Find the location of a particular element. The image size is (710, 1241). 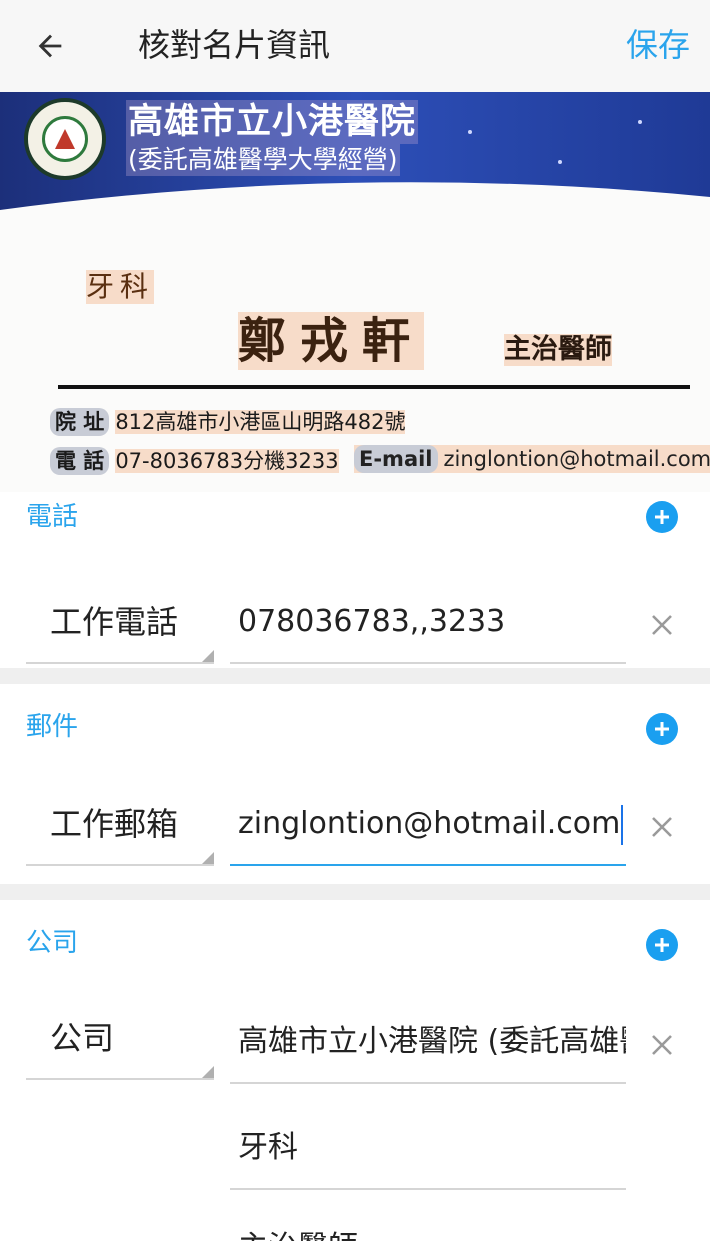

email-input: zinglontion@hotmail.com is located at coordinates (428, 826).